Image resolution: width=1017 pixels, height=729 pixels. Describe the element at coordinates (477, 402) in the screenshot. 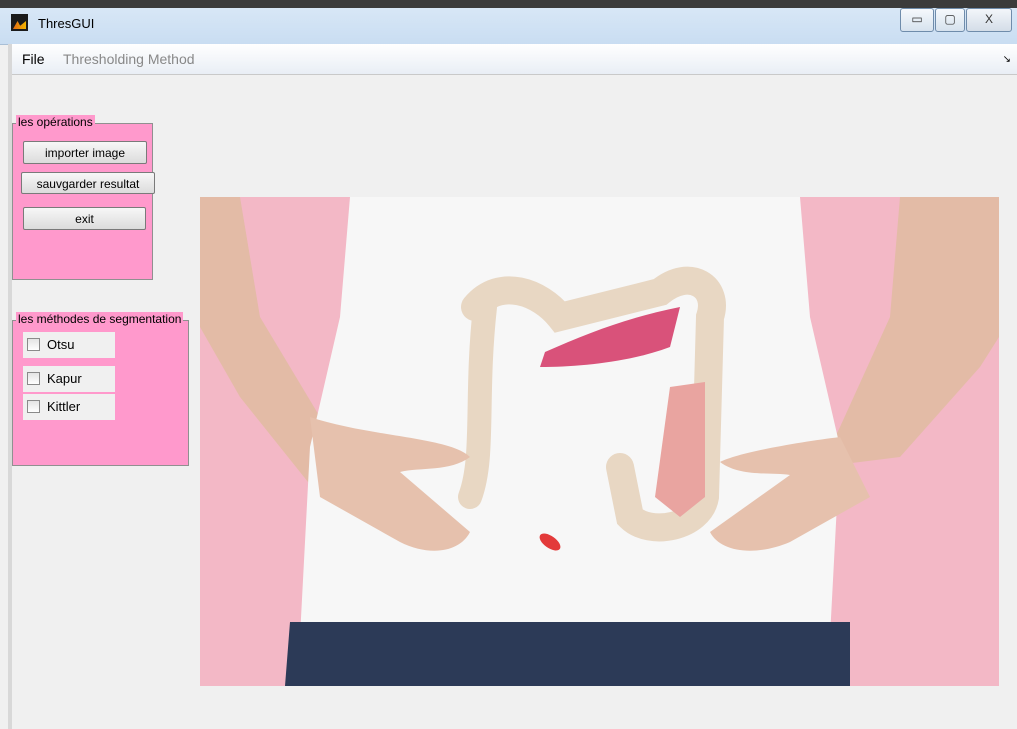

I see `ascending-colon` at that location.